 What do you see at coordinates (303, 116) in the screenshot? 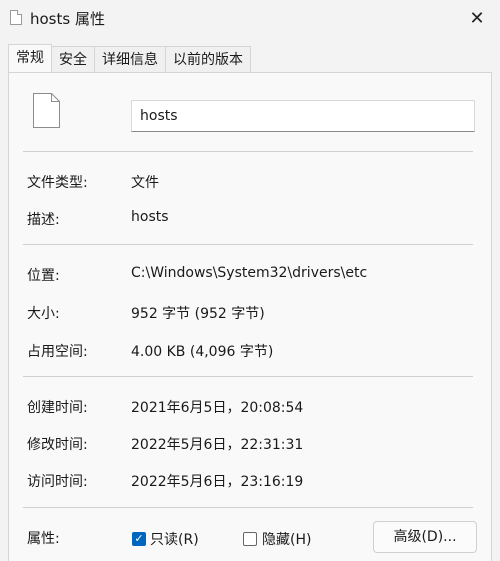
I see `file-name-input` at bounding box center [303, 116].